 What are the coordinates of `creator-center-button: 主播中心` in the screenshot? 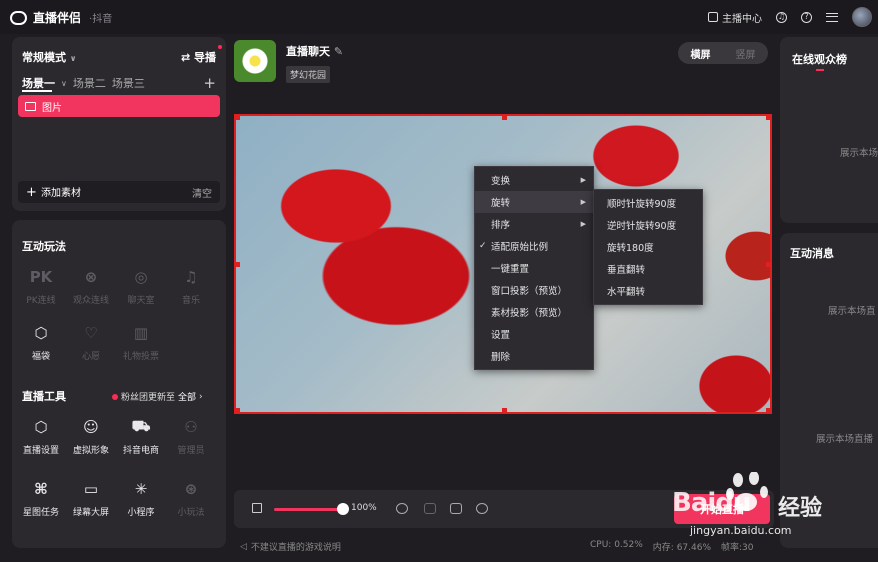 It's located at (735, 17).